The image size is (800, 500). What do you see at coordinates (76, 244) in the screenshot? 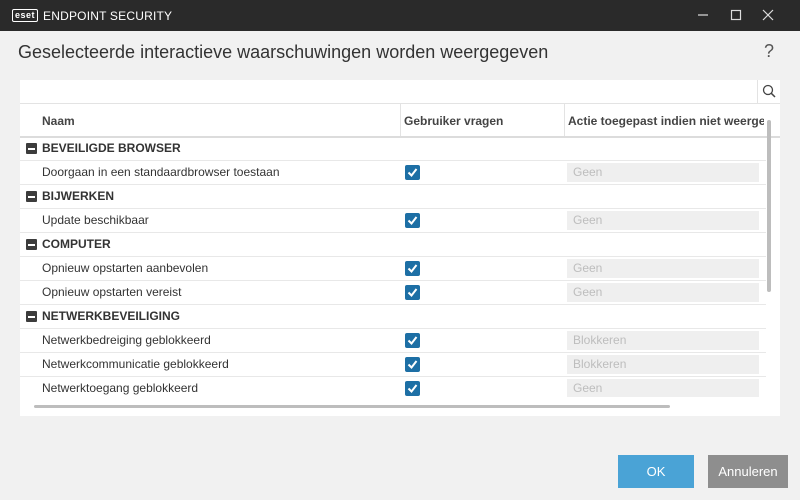
I see `group-label: COMPUTER` at bounding box center [76, 244].